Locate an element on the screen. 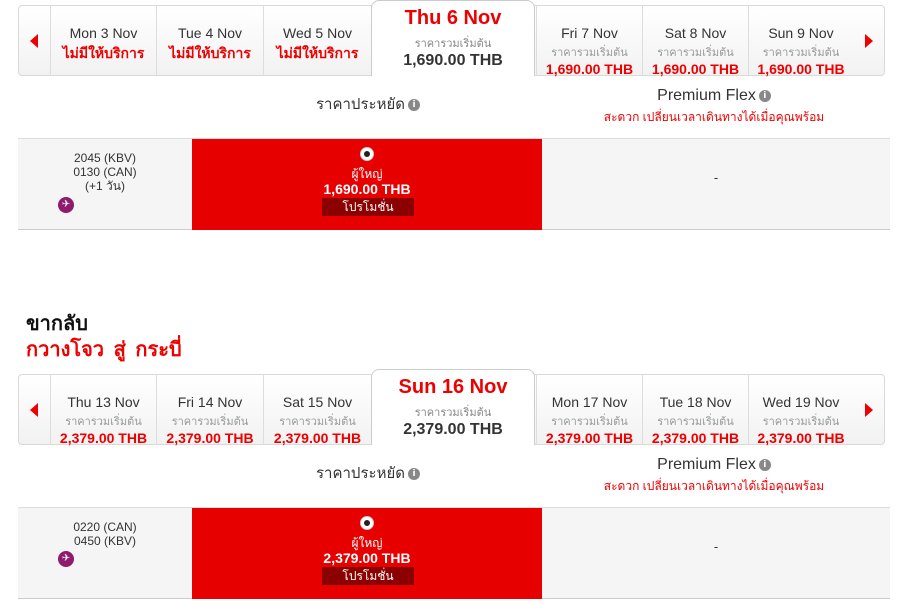  date-tab-tue-4-nov: Tue 4 Nov ไม่มีให้บริการ is located at coordinates (209, 40).